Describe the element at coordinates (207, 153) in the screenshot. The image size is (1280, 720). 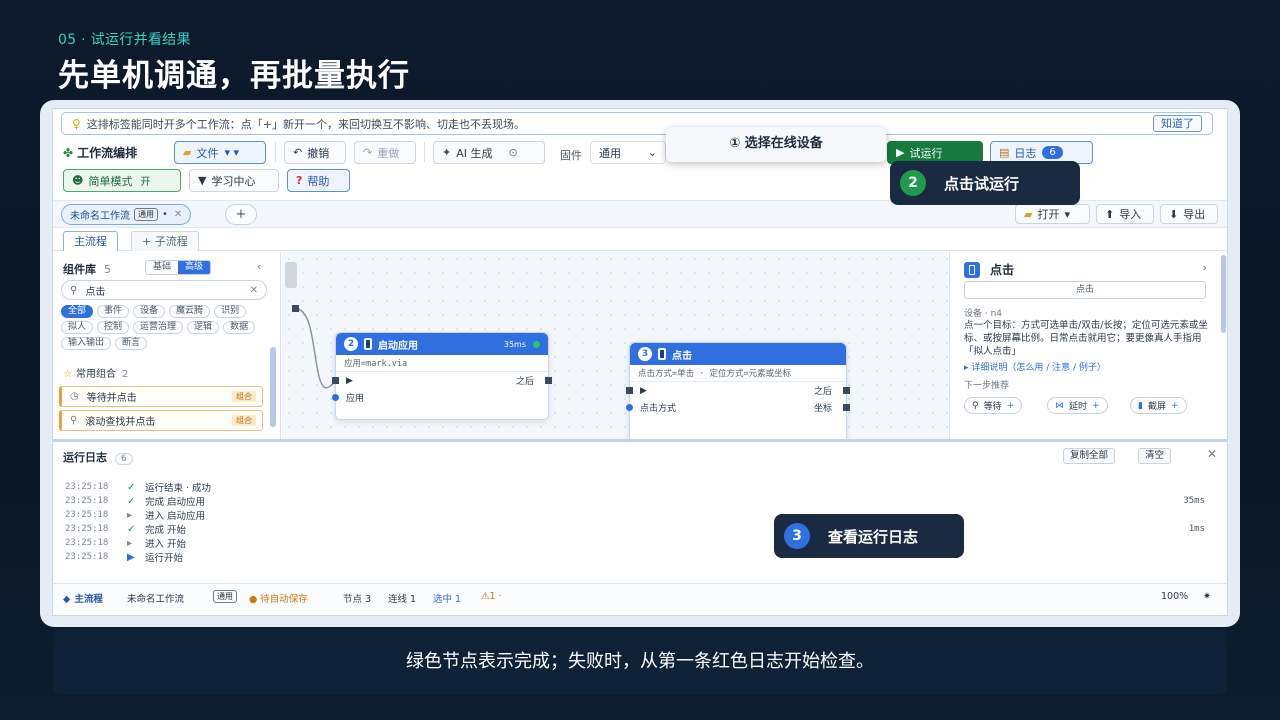
I see `file-label: 文件` at that location.